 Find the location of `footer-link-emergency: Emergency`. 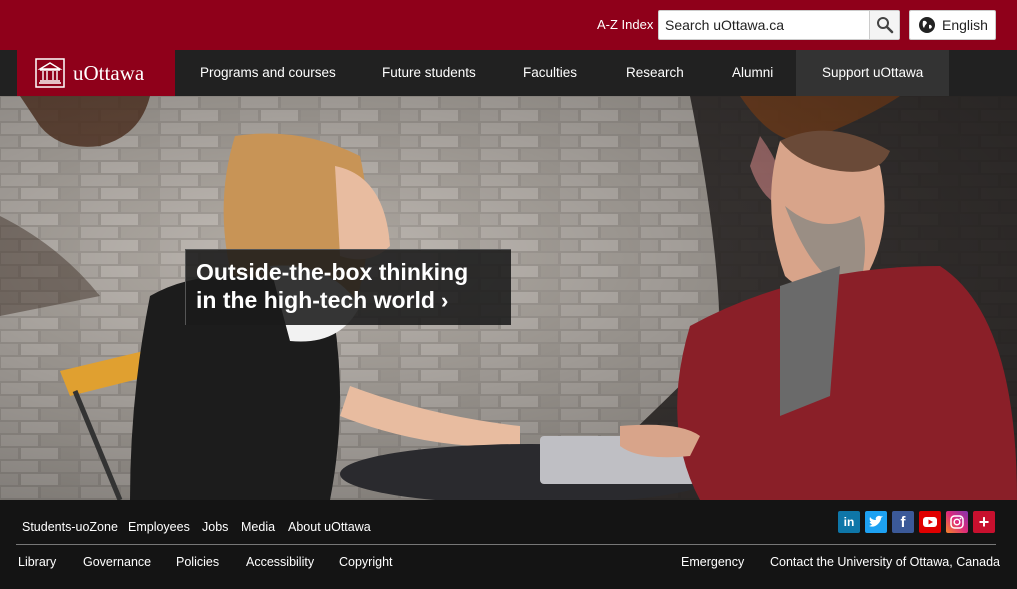

footer-link-emergency: Emergency is located at coordinates (712, 562).